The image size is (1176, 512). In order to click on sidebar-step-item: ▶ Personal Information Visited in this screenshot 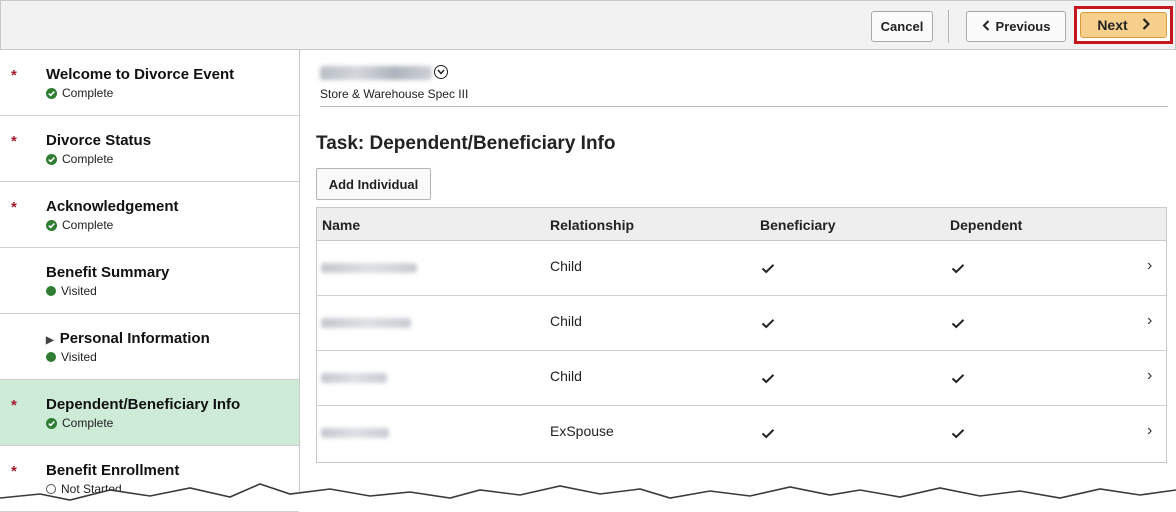, I will do `click(149, 347)`.